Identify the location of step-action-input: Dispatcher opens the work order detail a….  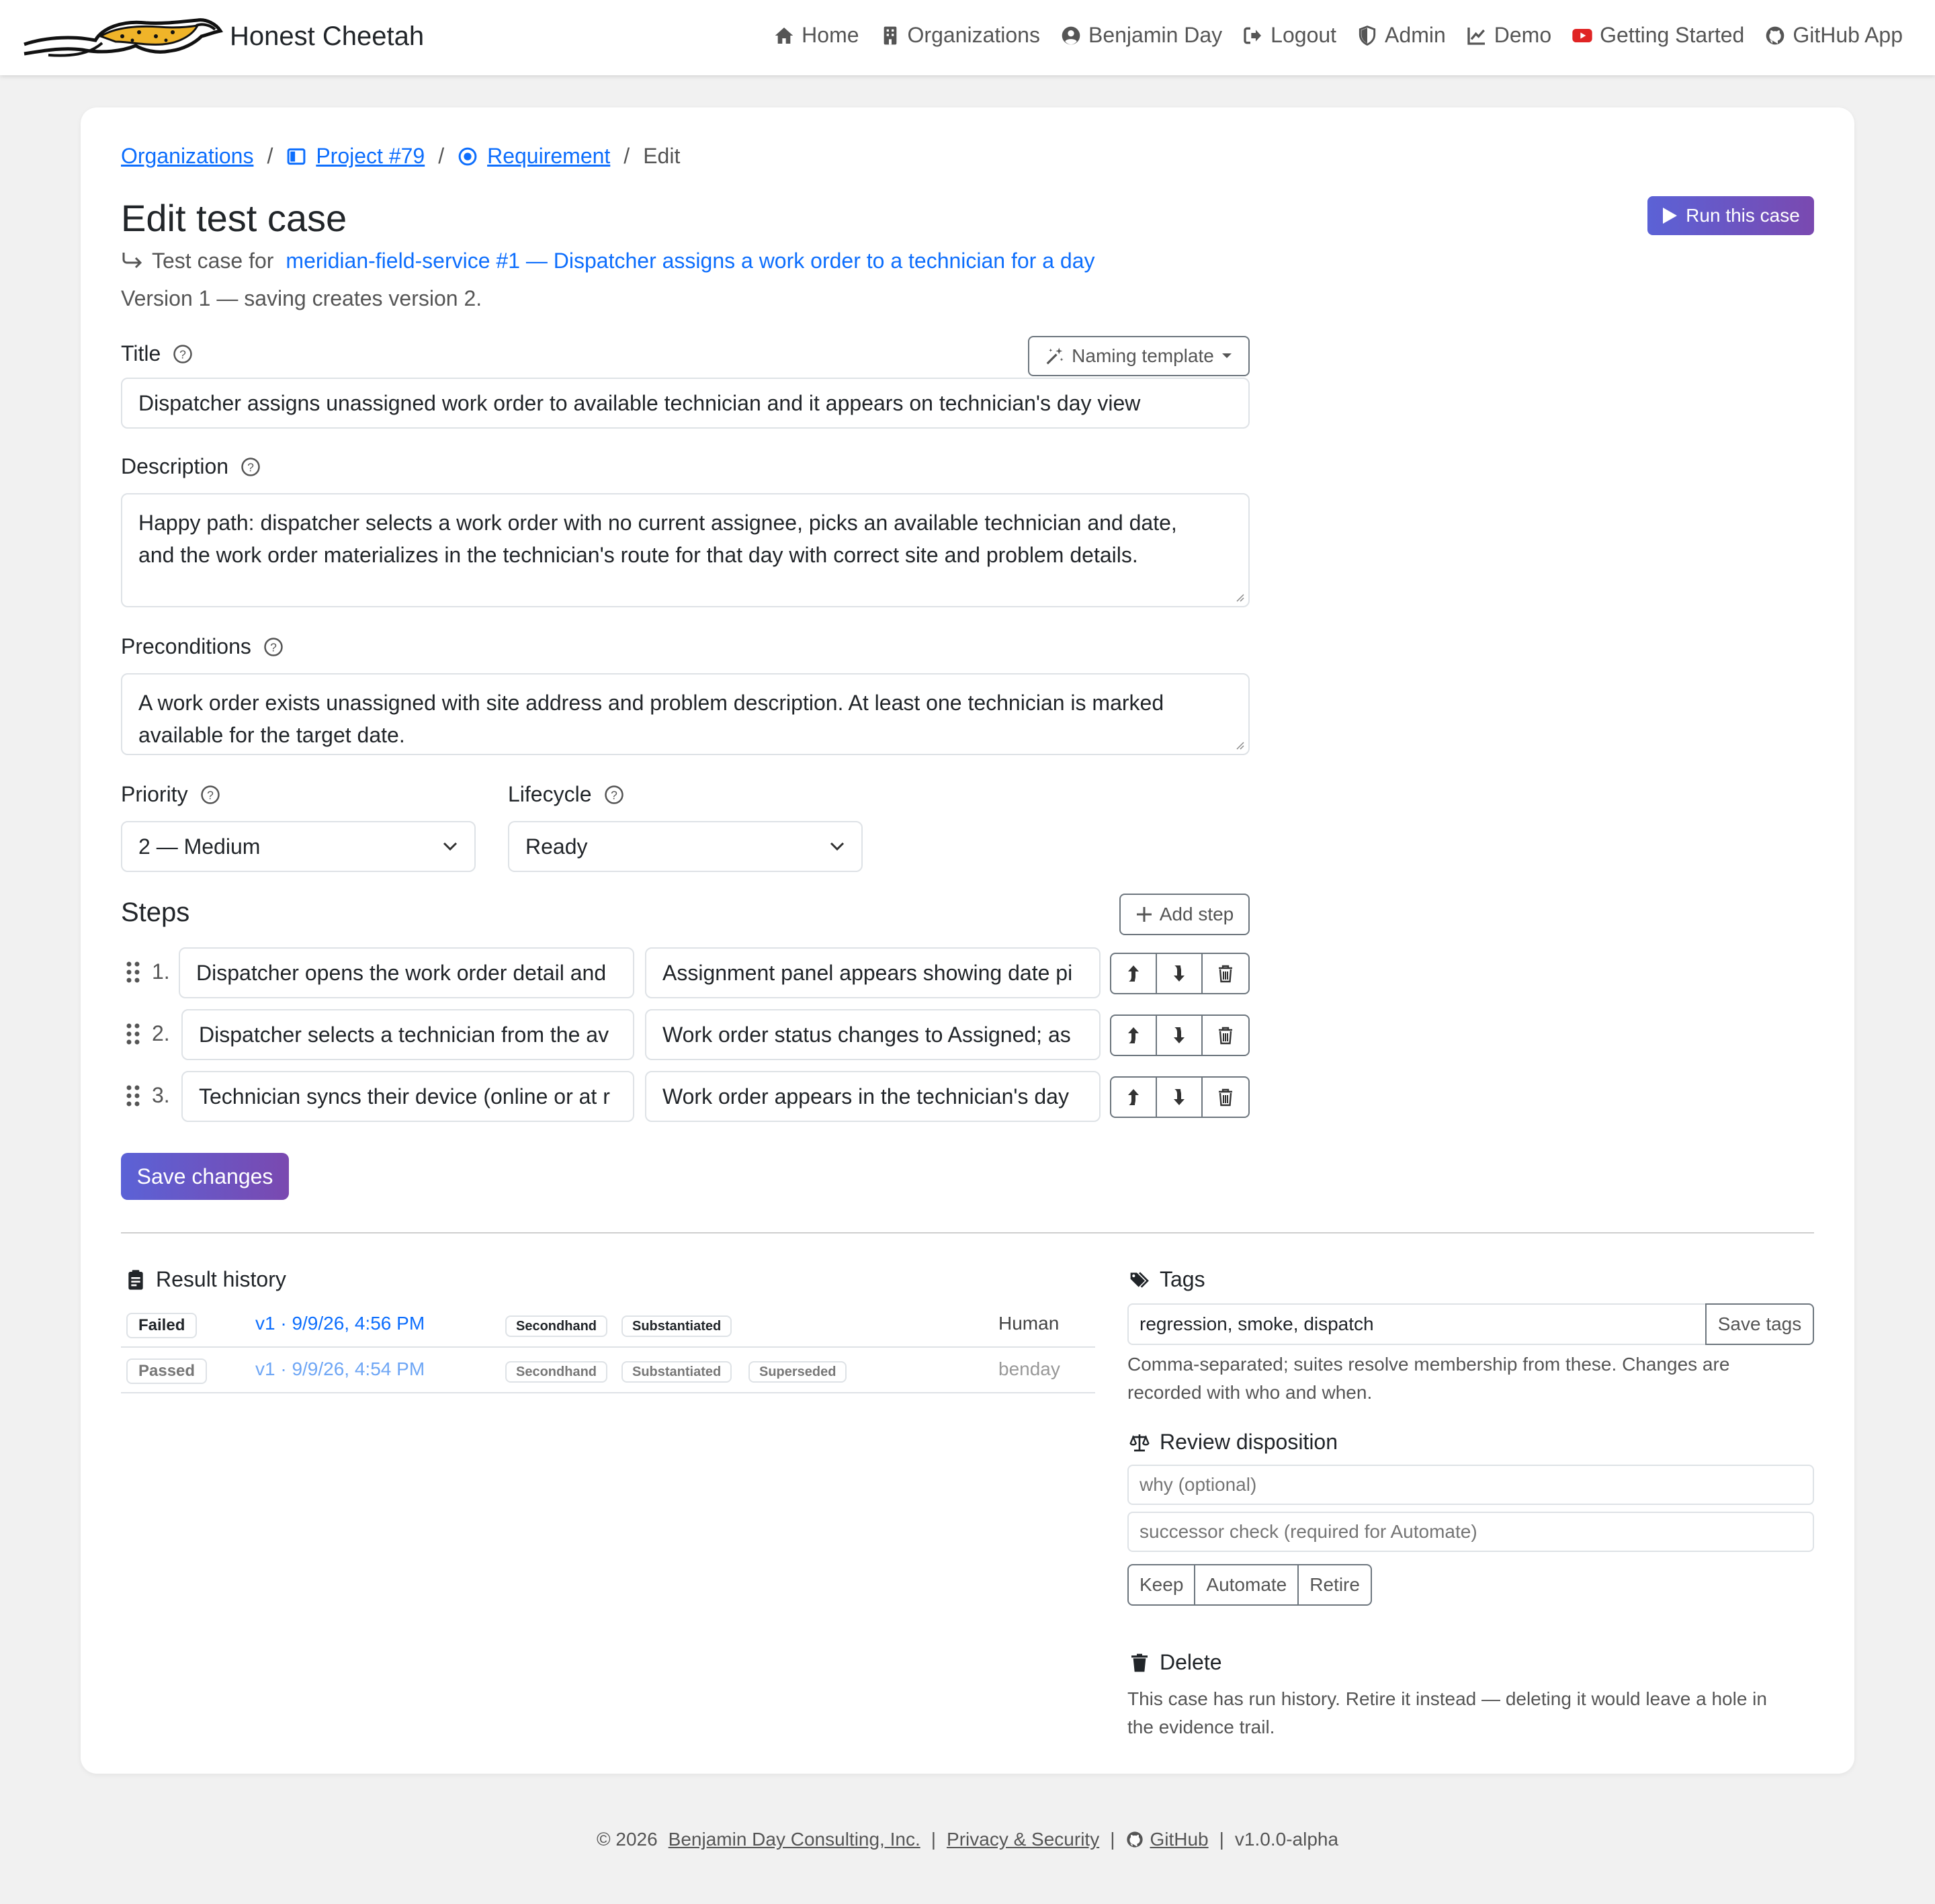
(406, 972).